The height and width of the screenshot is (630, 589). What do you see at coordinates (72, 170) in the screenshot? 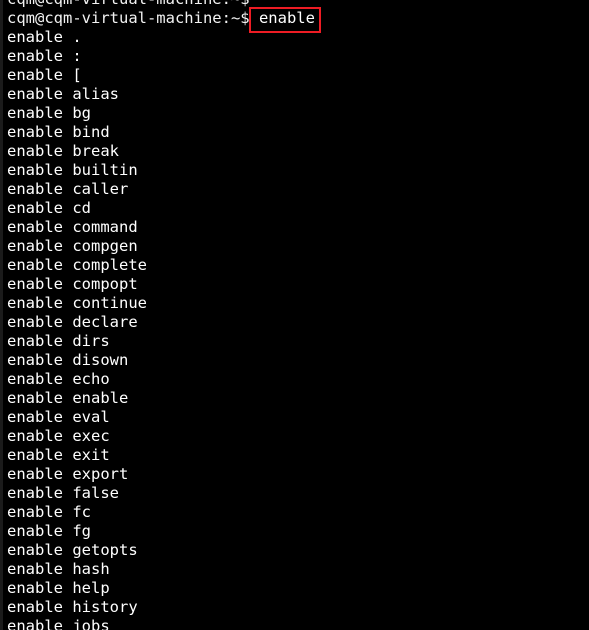
I see `terminal-output-line: enable builtin` at bounding box center [72, 170].